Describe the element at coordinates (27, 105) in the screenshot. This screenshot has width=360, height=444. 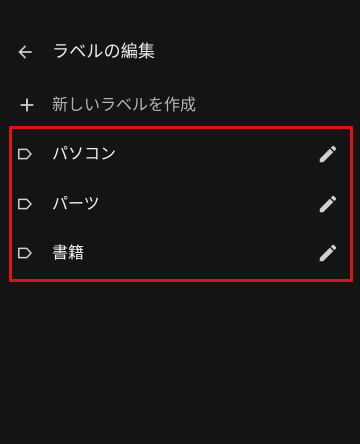
I see `plus-icon` at that location.